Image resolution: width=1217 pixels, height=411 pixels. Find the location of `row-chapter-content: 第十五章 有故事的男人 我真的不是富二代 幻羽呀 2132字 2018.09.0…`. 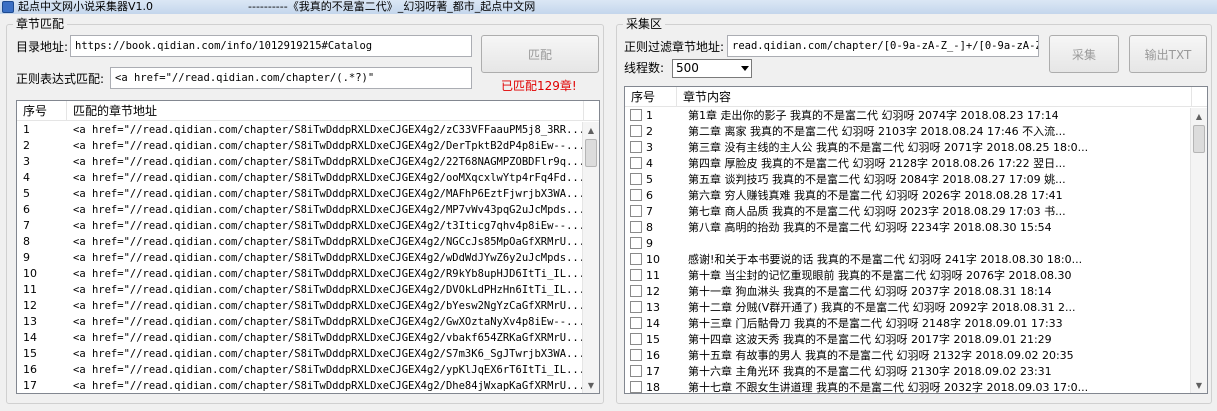

row-chapter-content: 第十五章 有故事的男人 我真的不是富二代 幻羽呀 2132字 2018.09.0… is located at coordinates (881, 355).